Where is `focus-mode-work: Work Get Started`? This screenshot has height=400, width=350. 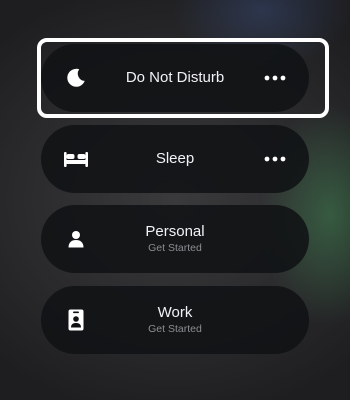 focus-mode-work: Work Get Started is located at coordinates (175, 320).